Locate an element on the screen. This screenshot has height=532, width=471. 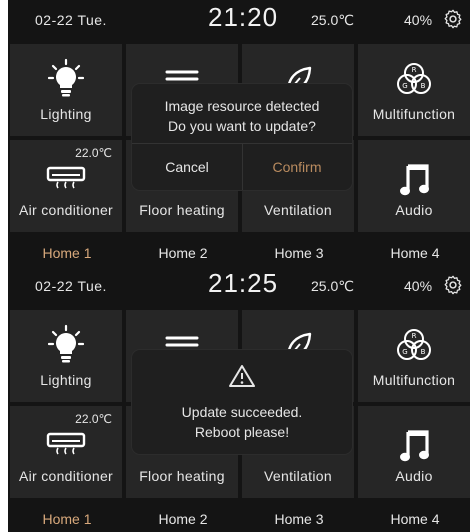
dialog-message-line2: Reboot please! is located at coordinates (242, 432).